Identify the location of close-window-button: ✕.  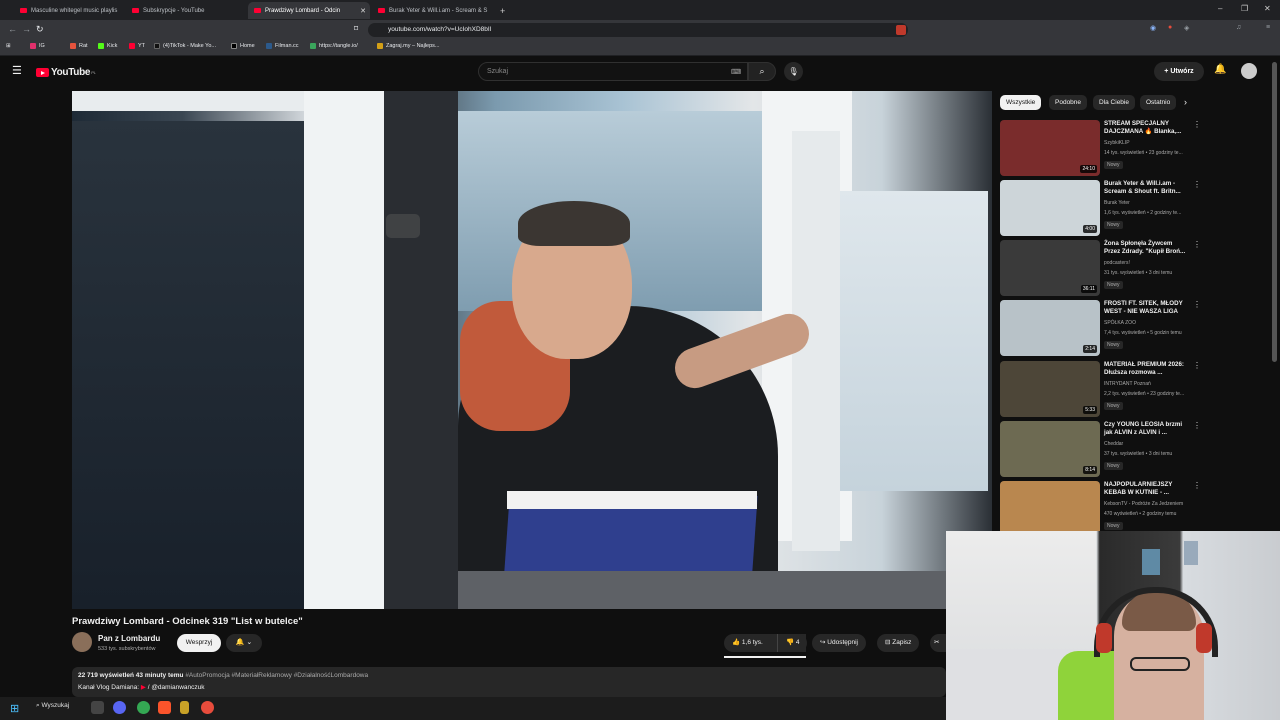
(1267, 8).